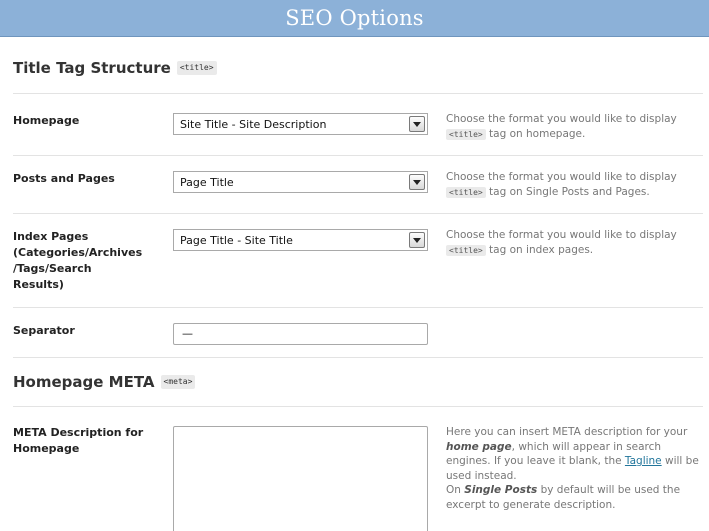 Image resolution: width=709 pixels, height=531 pixels. I want to click on homepage-label: Homepage, so click(46, 120).